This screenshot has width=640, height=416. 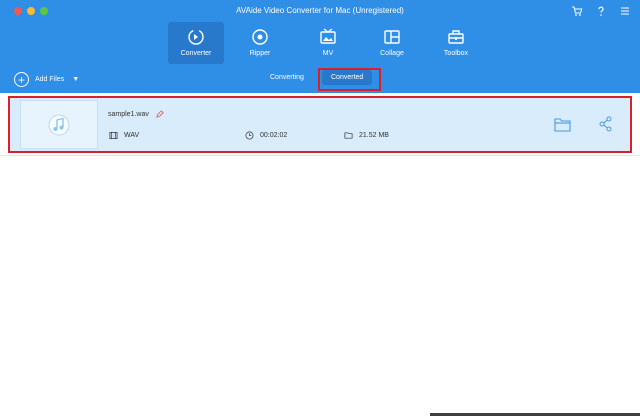 I want to click on help-icon, so click(x=601, y=11).